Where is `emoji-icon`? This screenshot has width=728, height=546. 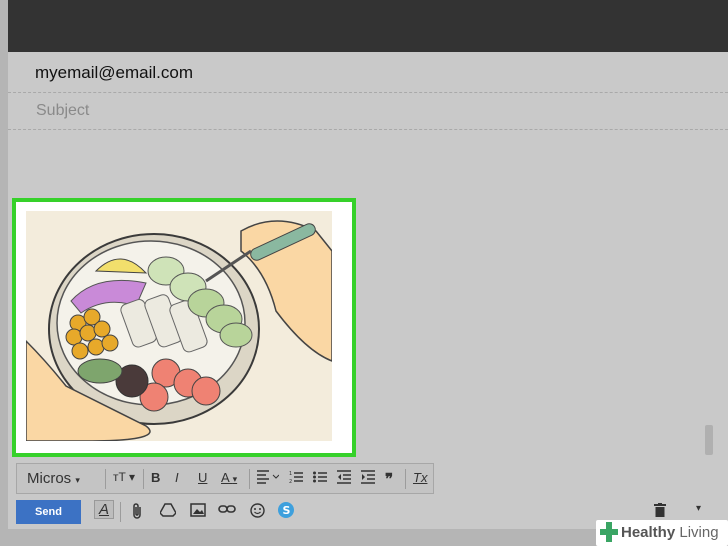
emoji-icon is located at coordinates (257, 510).